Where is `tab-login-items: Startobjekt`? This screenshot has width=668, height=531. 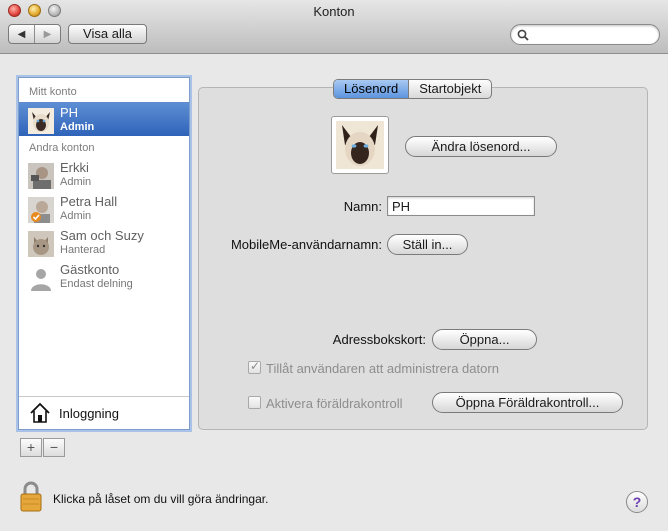 tab-login-items: Startobjekt is located at coordinates (449, 89).